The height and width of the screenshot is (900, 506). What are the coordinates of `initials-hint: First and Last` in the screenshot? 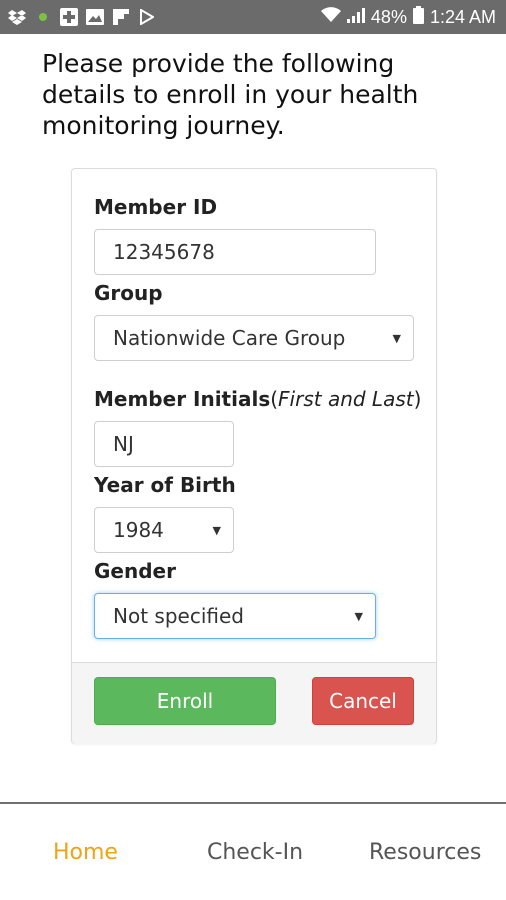 It's located at (346, 399).